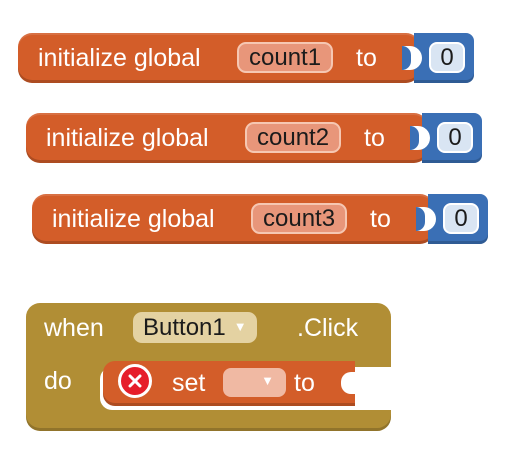 This screenshot has width=529, height=468. I want to click on event-name-label: .Click, so click(328, 328).